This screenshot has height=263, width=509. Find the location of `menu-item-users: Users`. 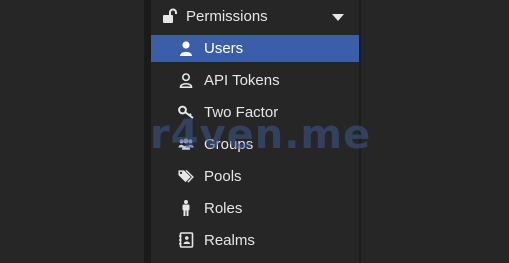

menu-item-users: Users is located at coordinates (255, 48).